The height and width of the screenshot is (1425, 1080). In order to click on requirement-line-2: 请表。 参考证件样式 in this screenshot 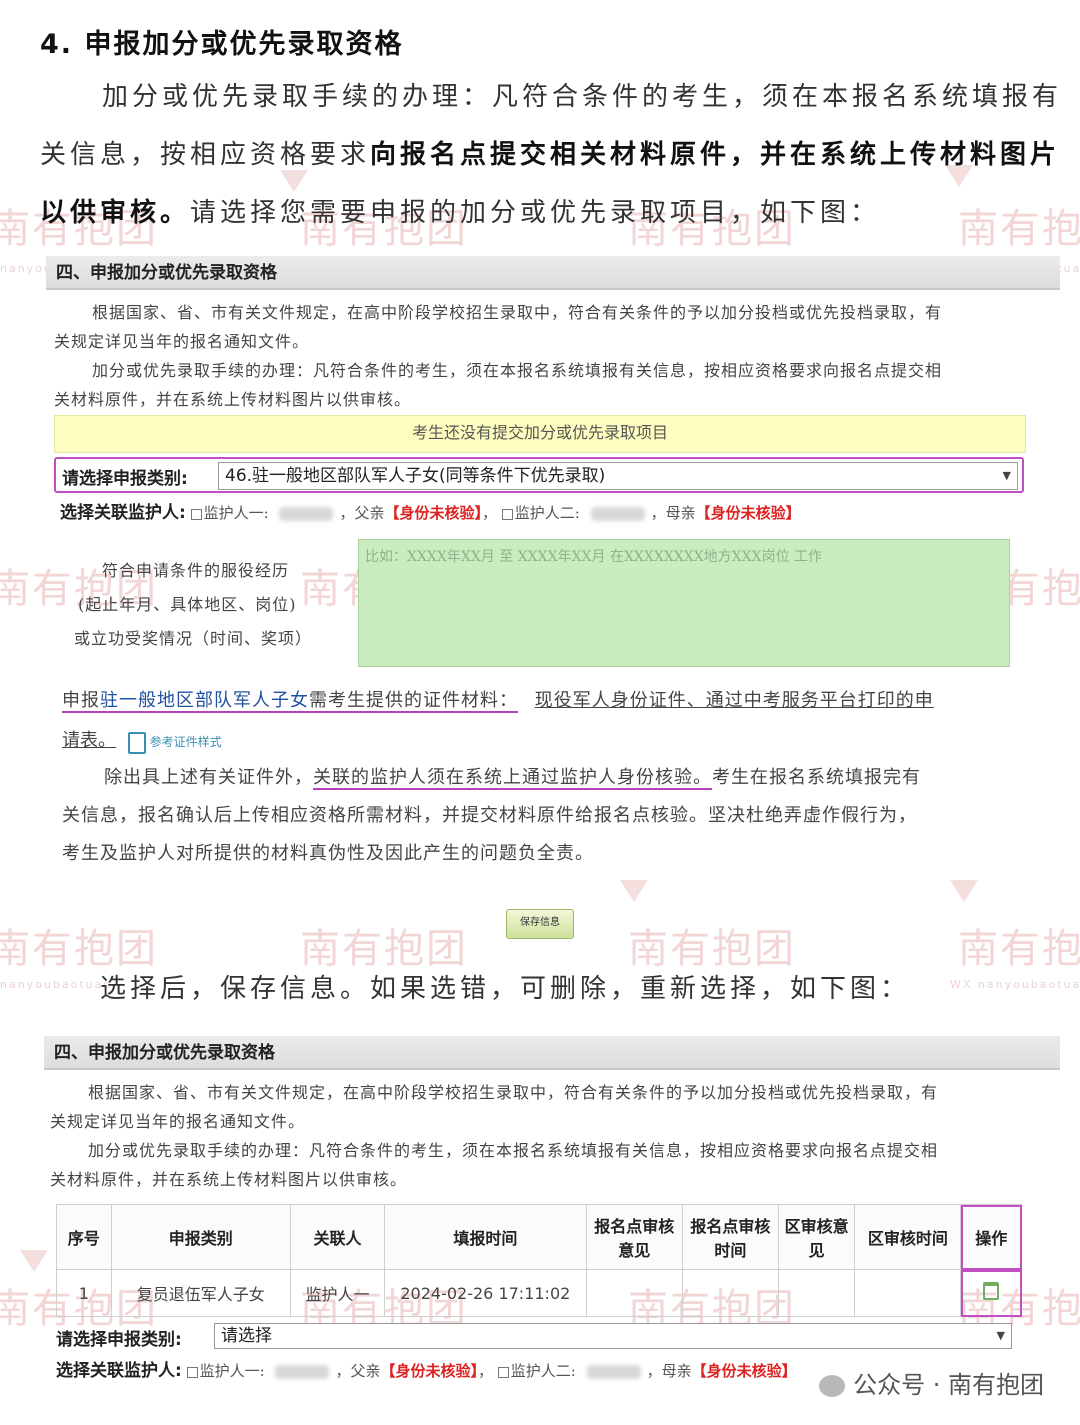, I will do `click(142, 740)`.